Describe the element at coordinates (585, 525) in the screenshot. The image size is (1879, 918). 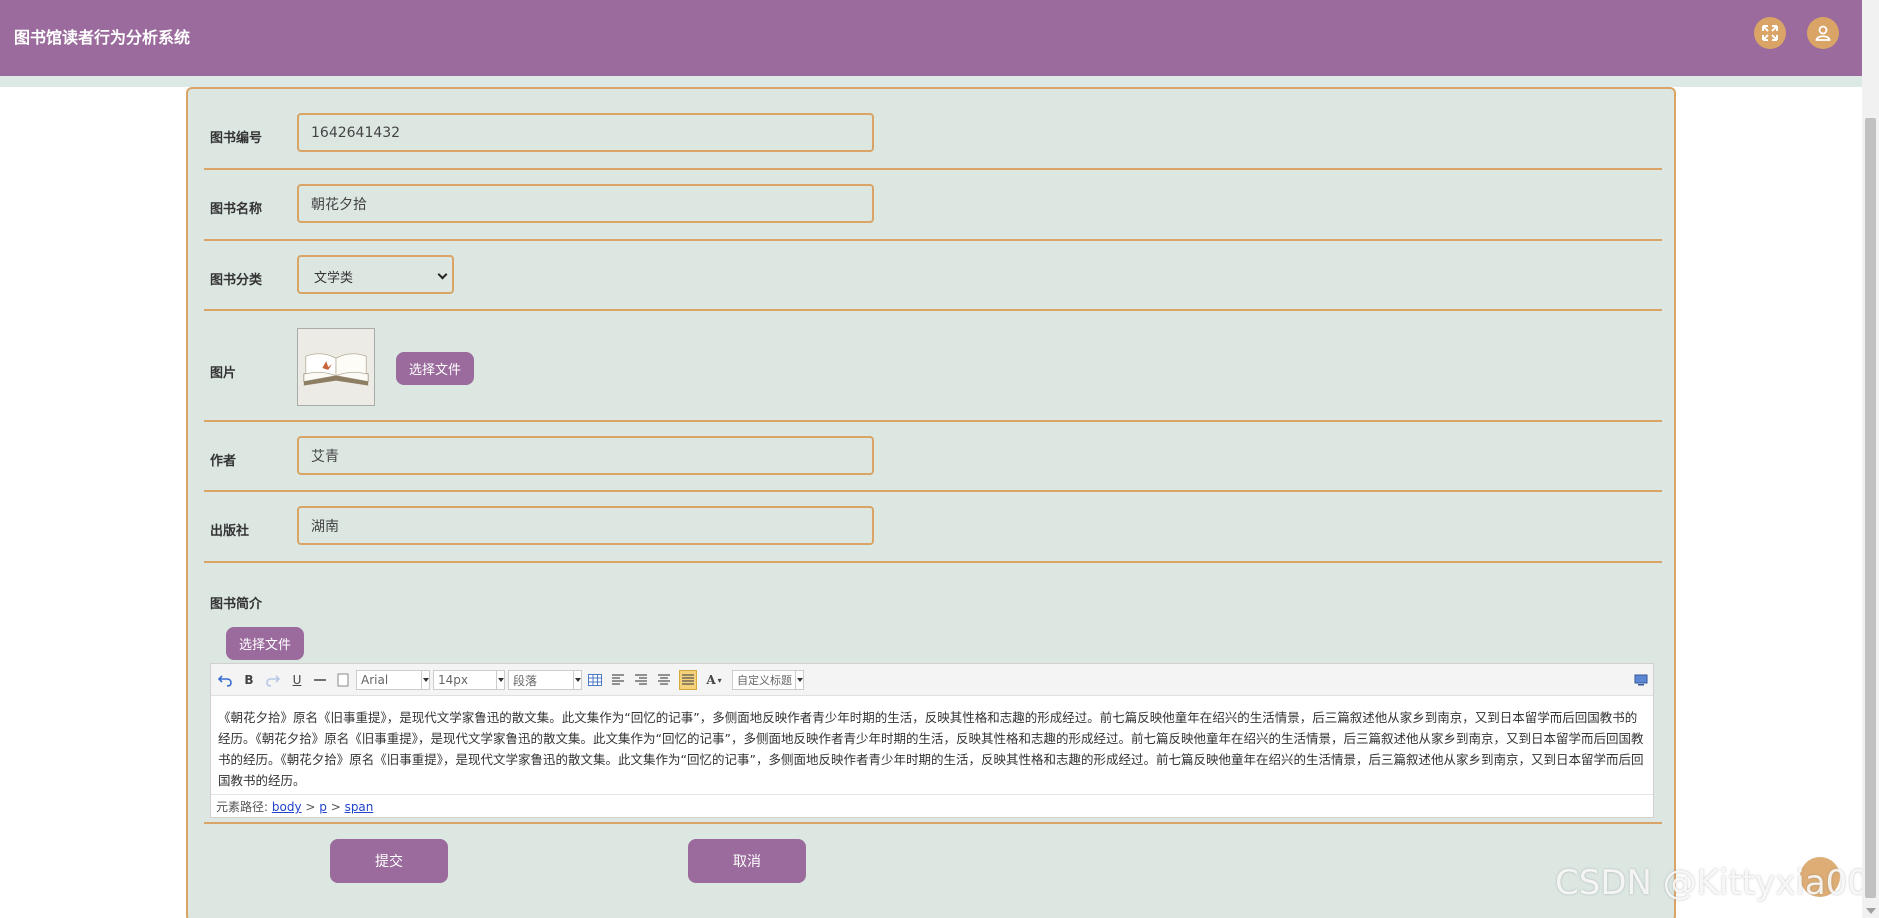
I see `publisher-input` at that location.